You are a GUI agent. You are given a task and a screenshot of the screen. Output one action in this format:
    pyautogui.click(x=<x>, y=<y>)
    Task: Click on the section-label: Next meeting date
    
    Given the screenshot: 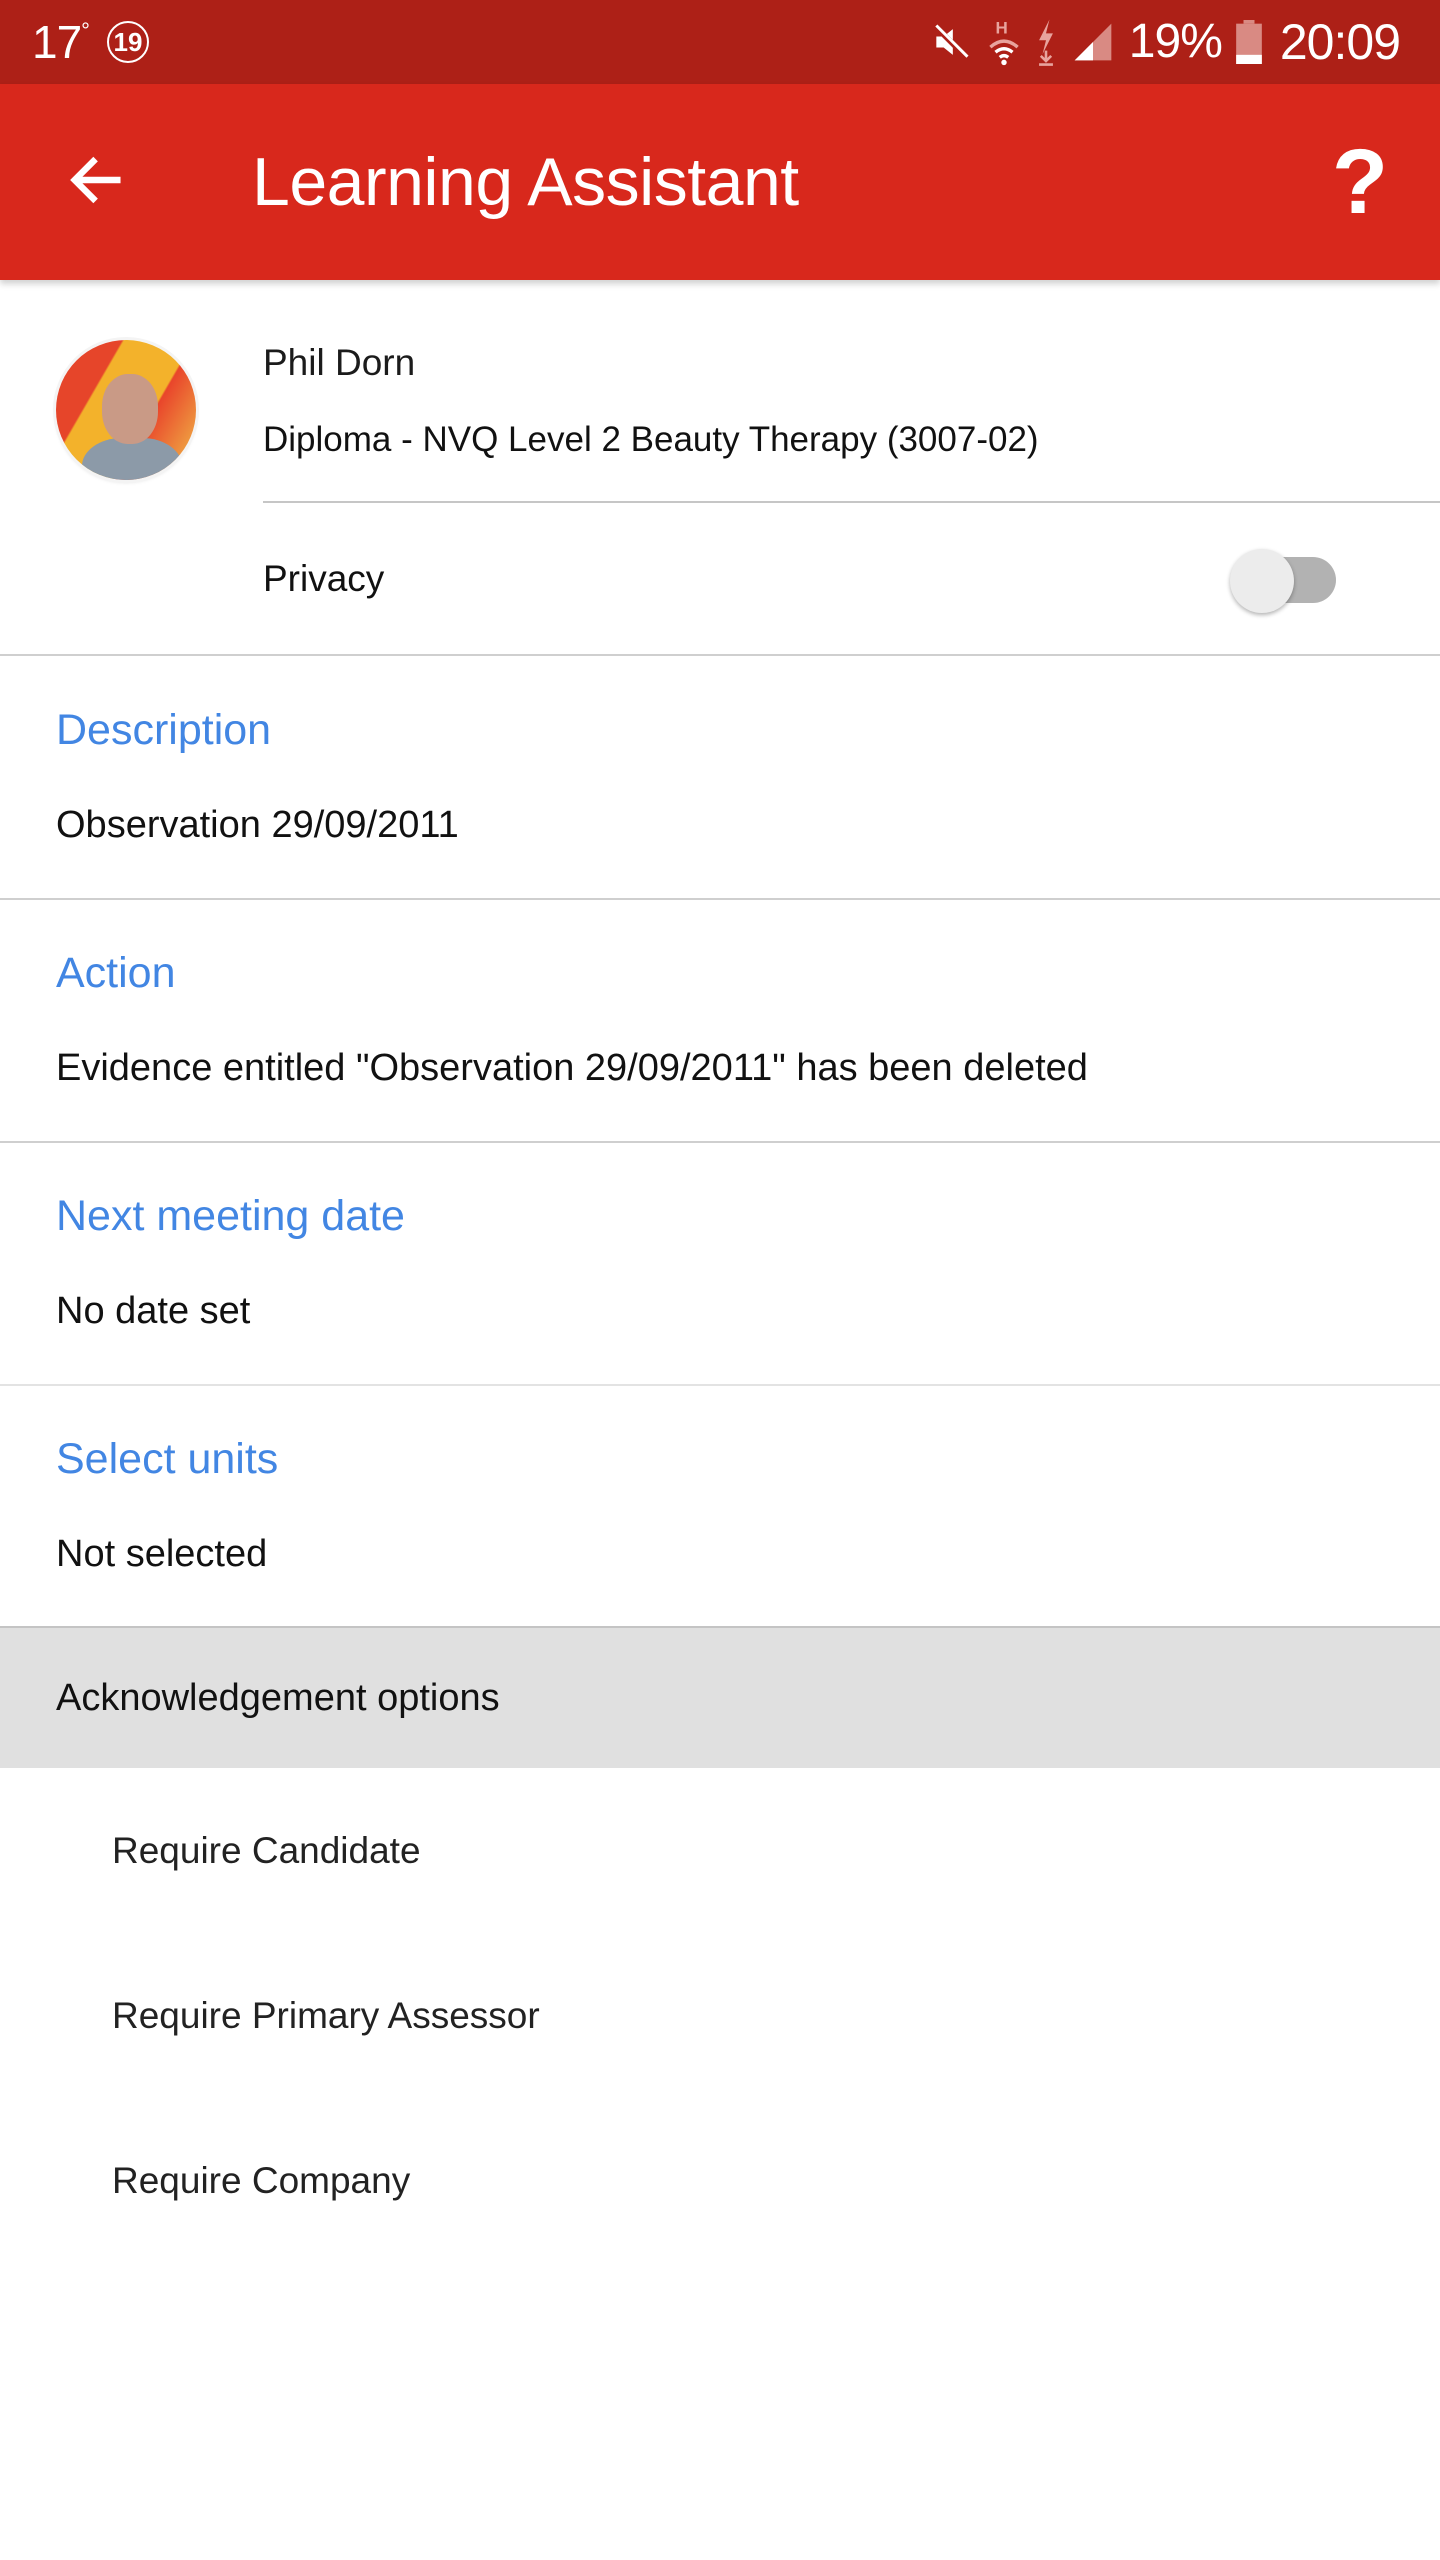 What is the action you would take?
    pyautogui.click(x=230, y=1216)
    